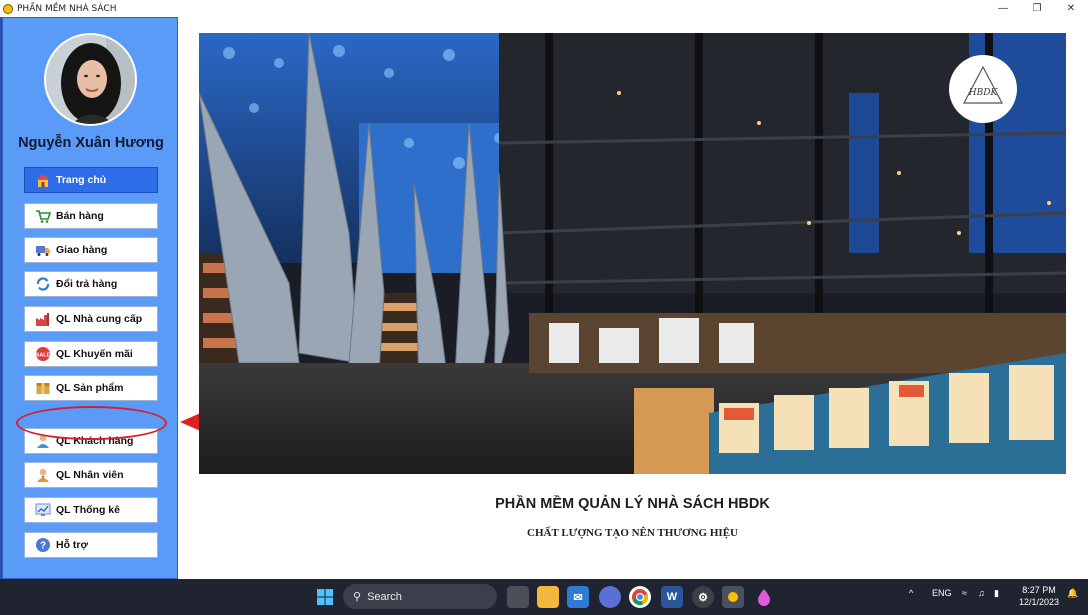  I want to click on menu-item-ql-nhan-vien: QL Nhân viên, so click(91, 475).